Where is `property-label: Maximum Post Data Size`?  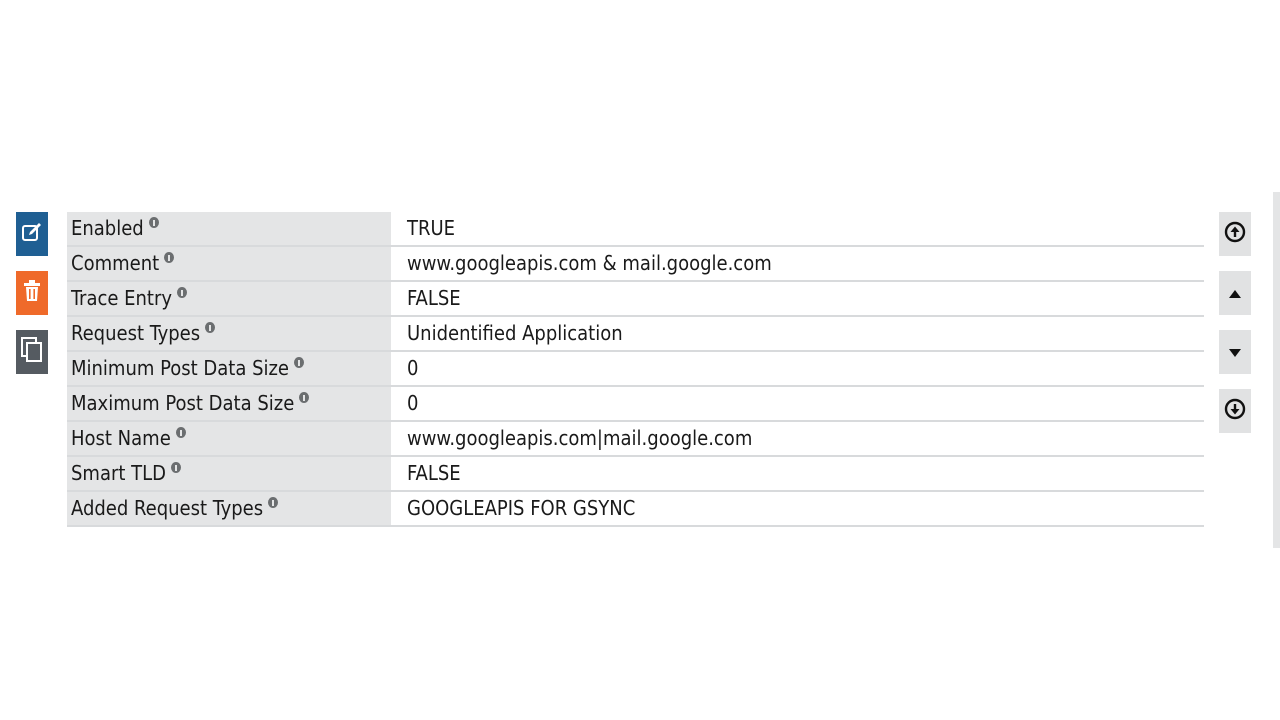
property-label: Maximum Post Data Size is located at coordinates (229, 403).